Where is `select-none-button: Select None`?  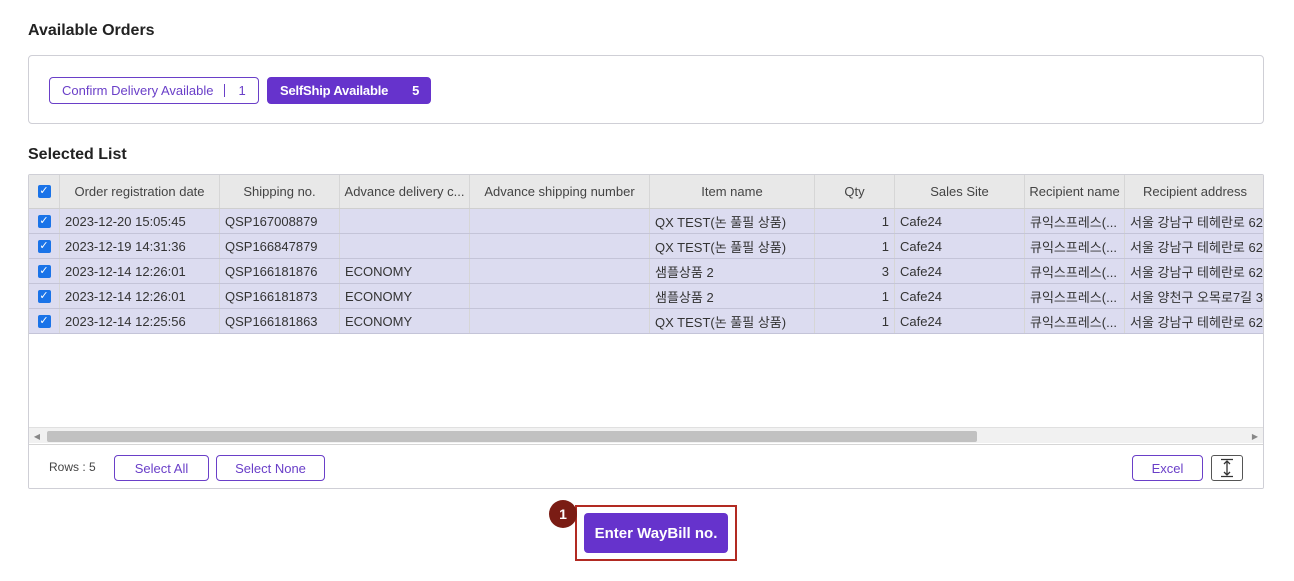
select-none-button: Select None is located at coordinates (270, 468).